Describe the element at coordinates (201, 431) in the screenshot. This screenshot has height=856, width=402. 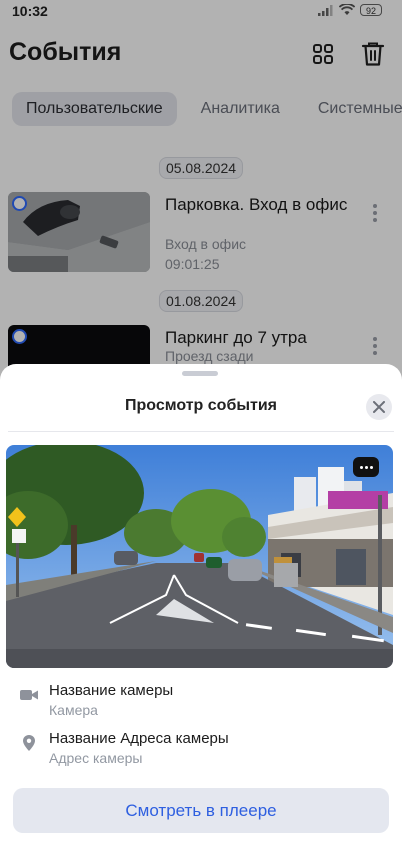
I see `divider` at that location.